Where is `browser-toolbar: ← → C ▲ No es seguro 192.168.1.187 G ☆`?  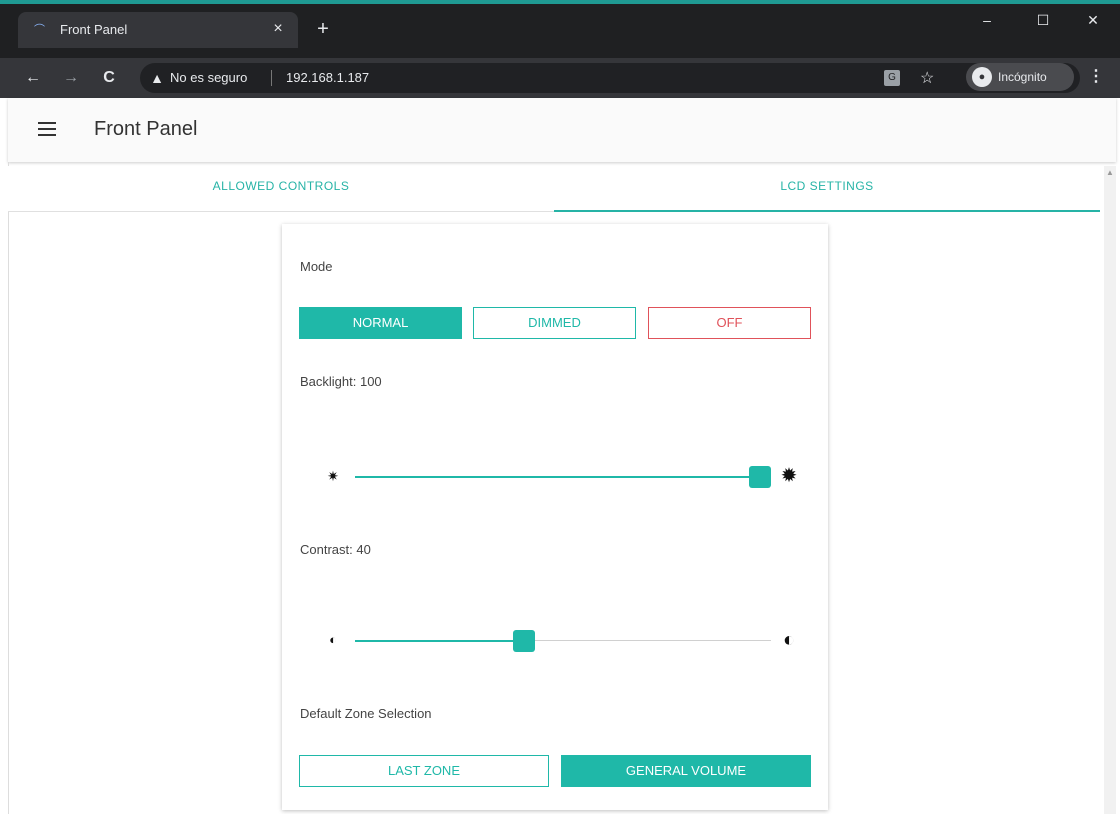 browser-toolbar: ← → C ▲ No es seguro 192.168.1.187 G ☆ is located at coordinates (560, 78).